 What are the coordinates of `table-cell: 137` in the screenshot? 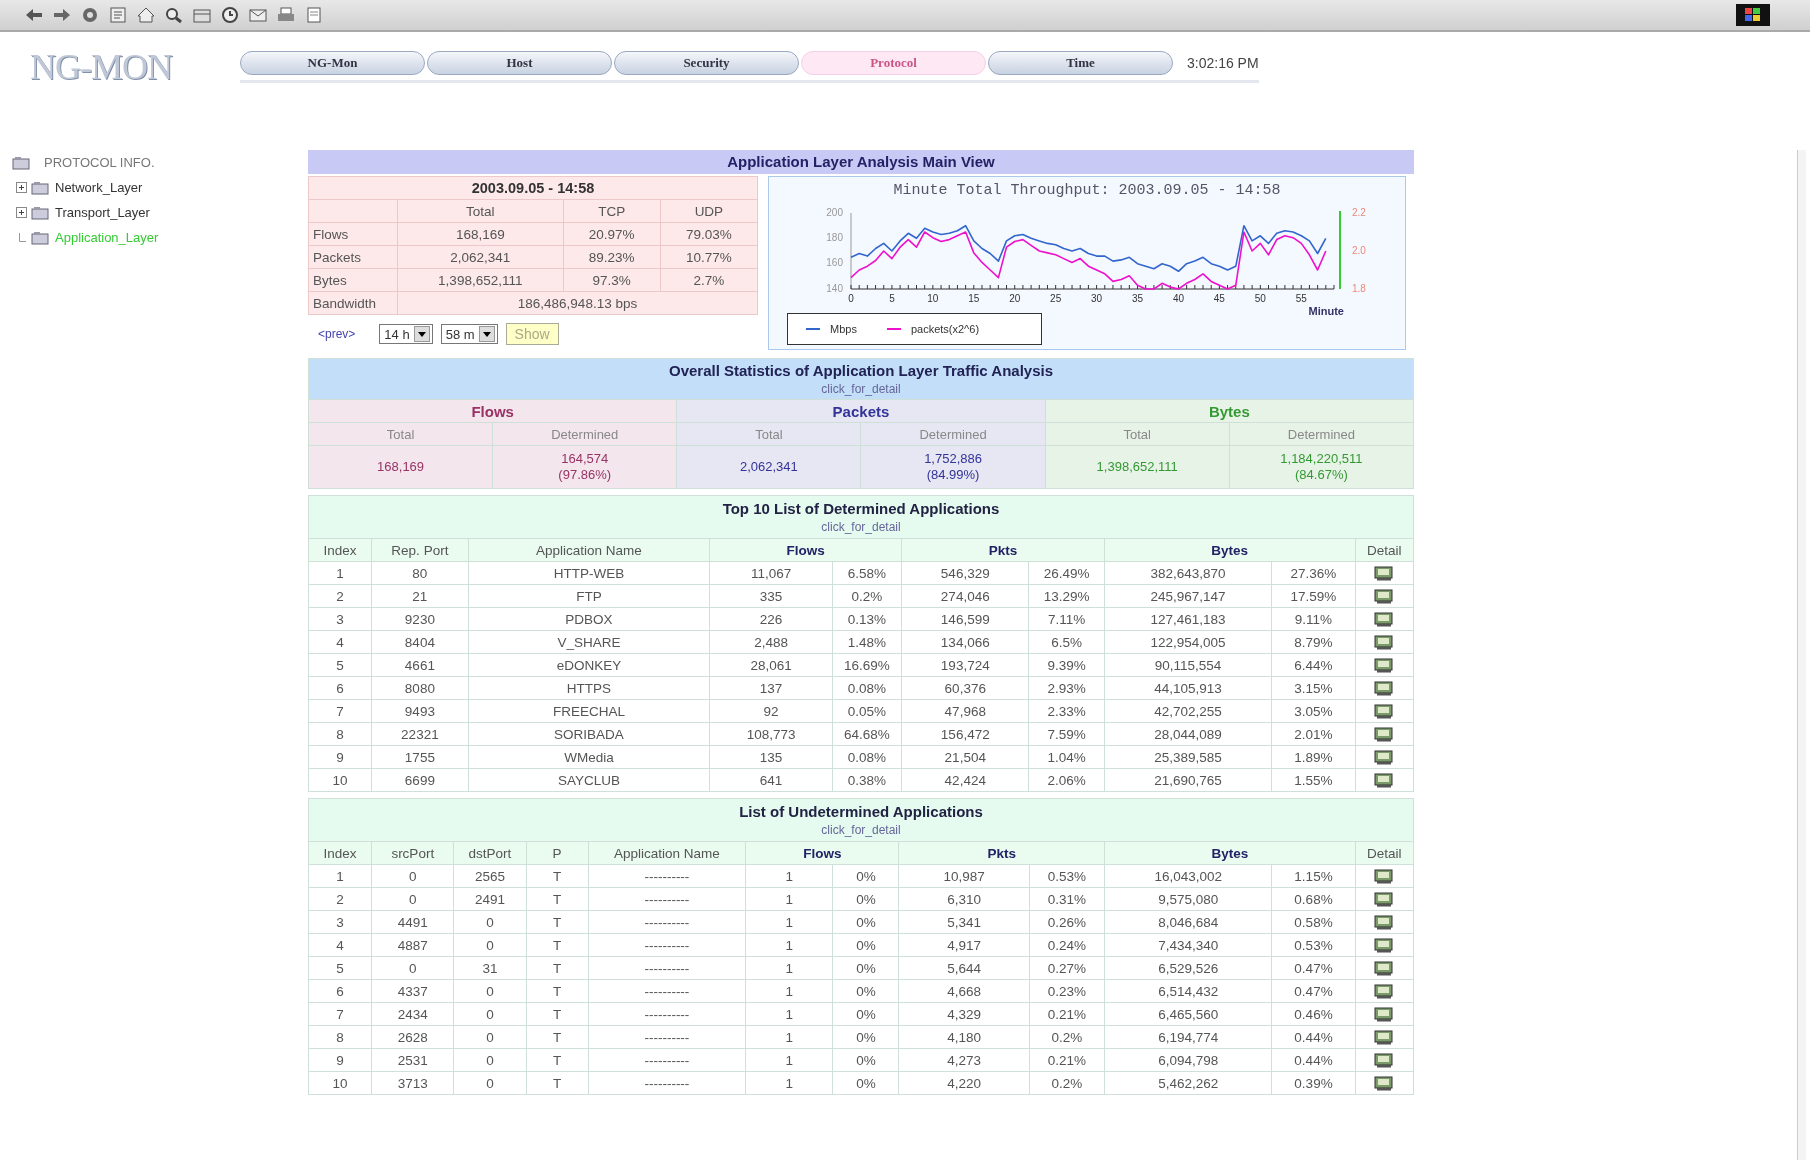 It's located at (771, 688).